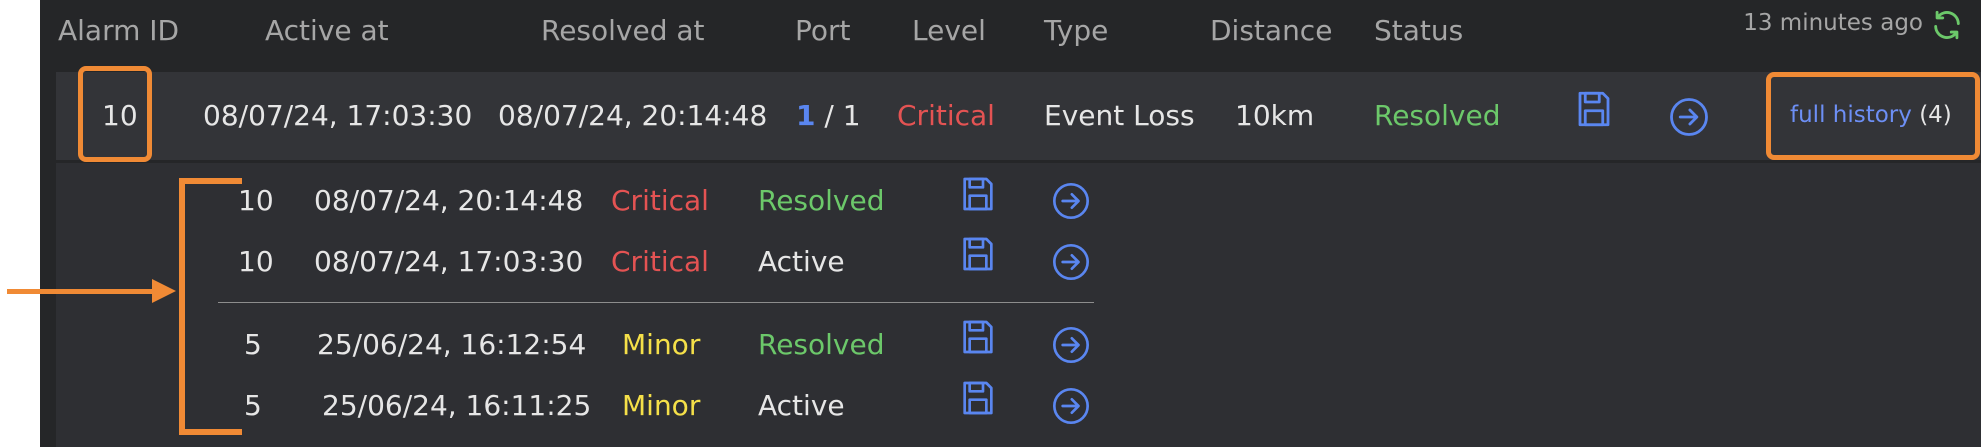  Describe the element at coordinates (210, 306) in the screenshot. I see `annotation-history-bracket` at that location.